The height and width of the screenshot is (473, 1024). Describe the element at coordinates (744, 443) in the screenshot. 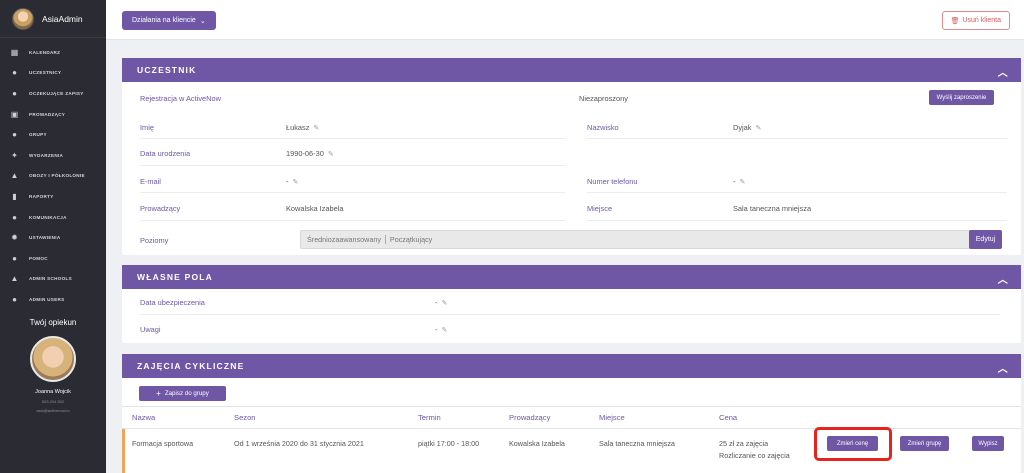

I see `class-price: 25 zł za zajęcia` at that location.